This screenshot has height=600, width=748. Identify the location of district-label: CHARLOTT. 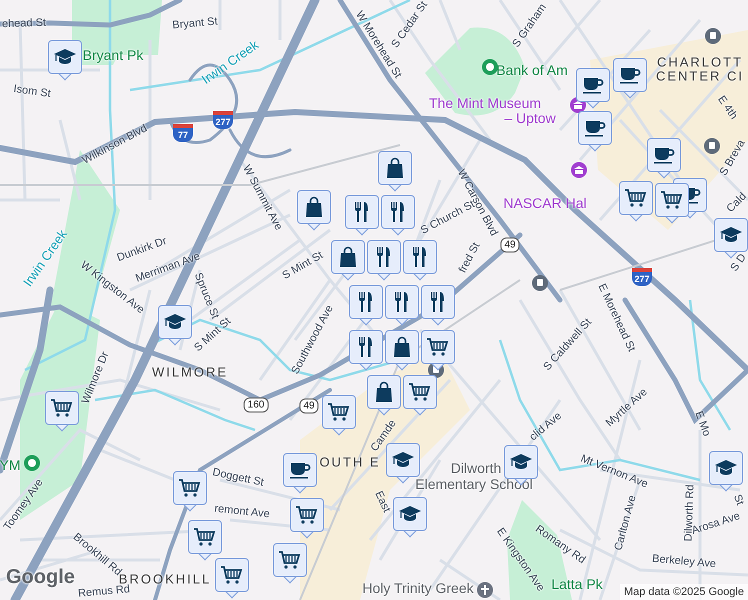
(700, 62).